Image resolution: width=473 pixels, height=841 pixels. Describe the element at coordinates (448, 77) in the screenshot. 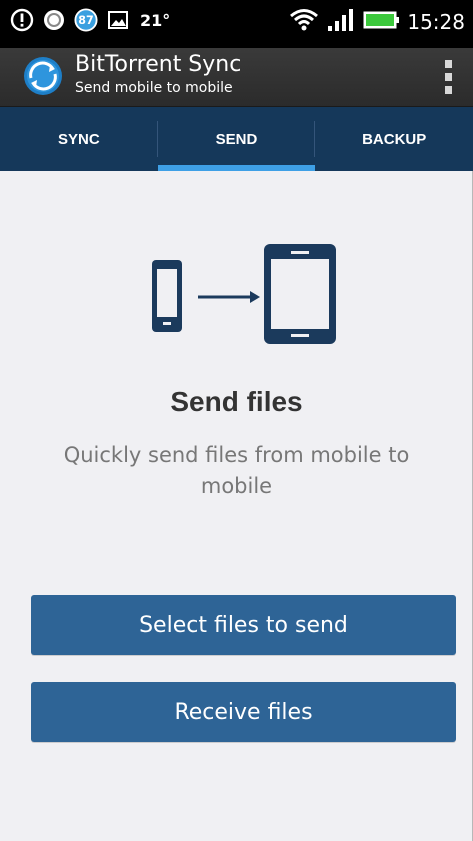

I see `overflow-menu-icon` at that location.